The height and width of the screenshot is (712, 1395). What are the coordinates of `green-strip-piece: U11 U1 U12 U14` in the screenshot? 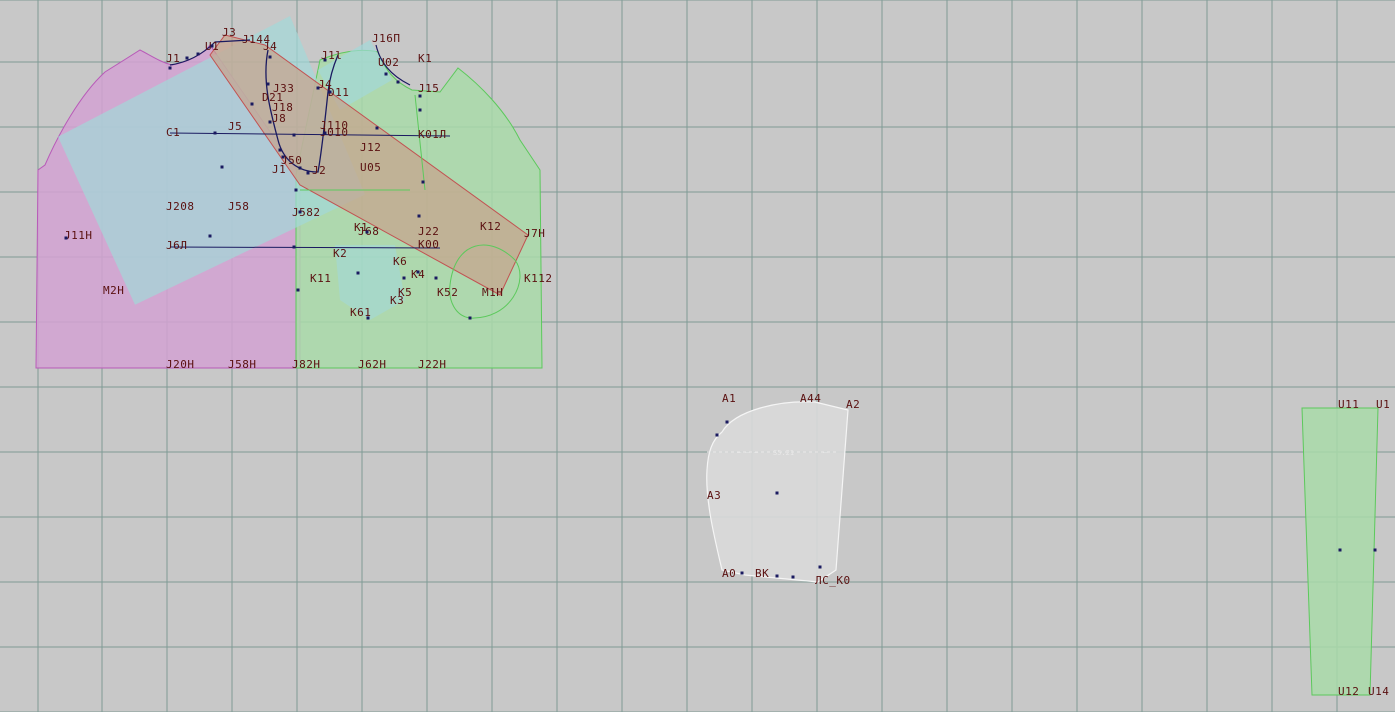 It's located at (1345, 548).